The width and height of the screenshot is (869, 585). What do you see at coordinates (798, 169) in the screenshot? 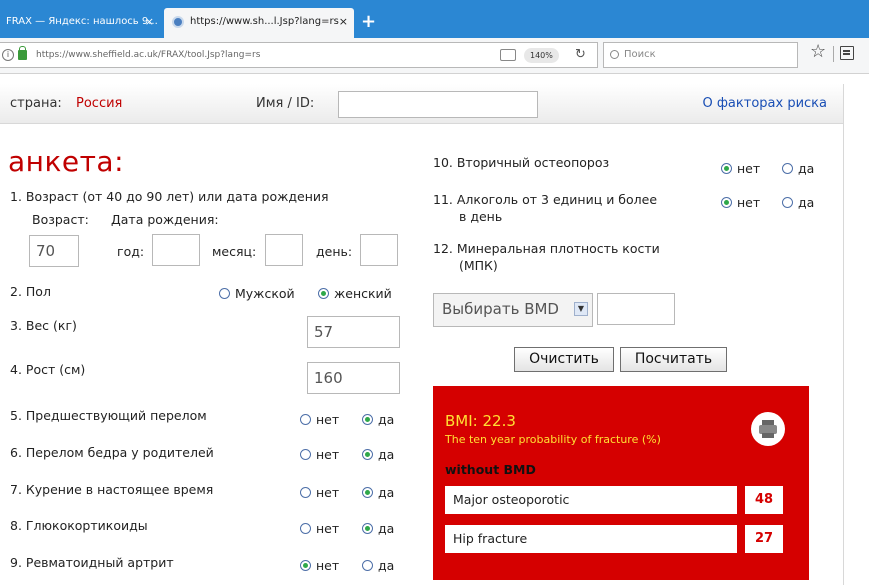
I see `q10-yes-option: да` at bounding box center [798, 169].